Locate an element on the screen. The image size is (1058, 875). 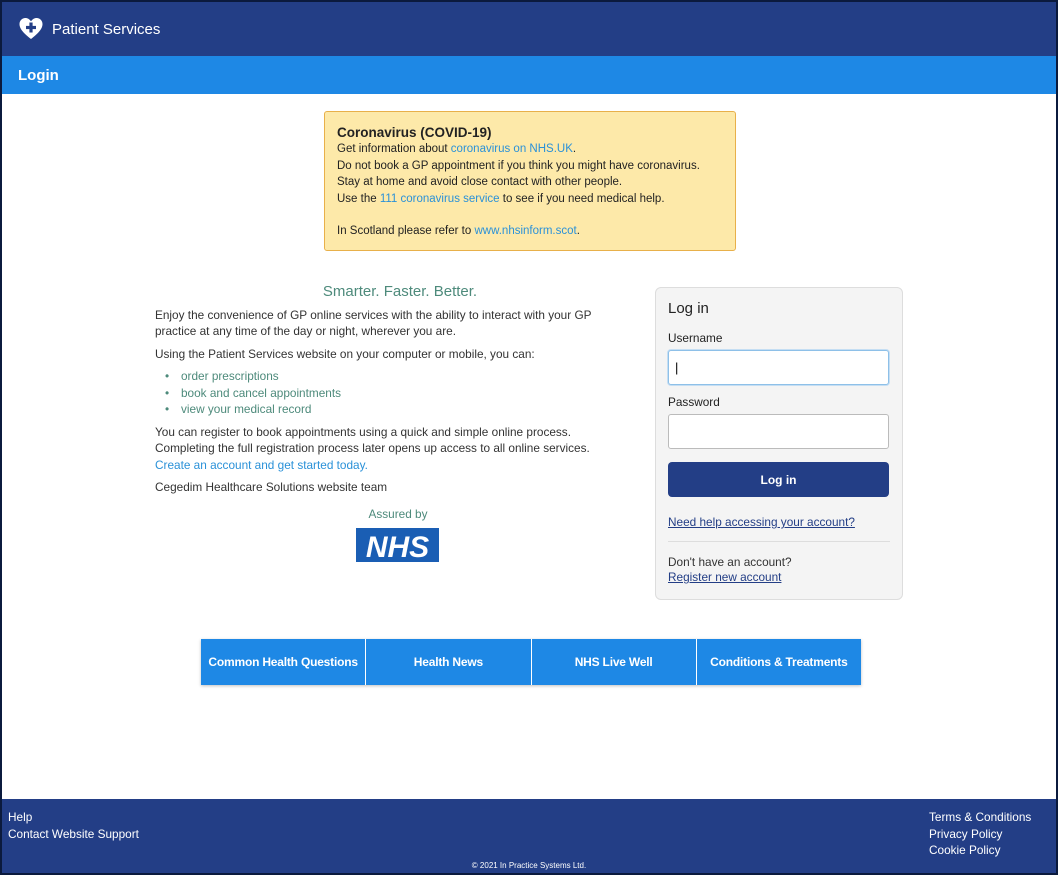
login-button: Log in is located at coordinates (778, 479).